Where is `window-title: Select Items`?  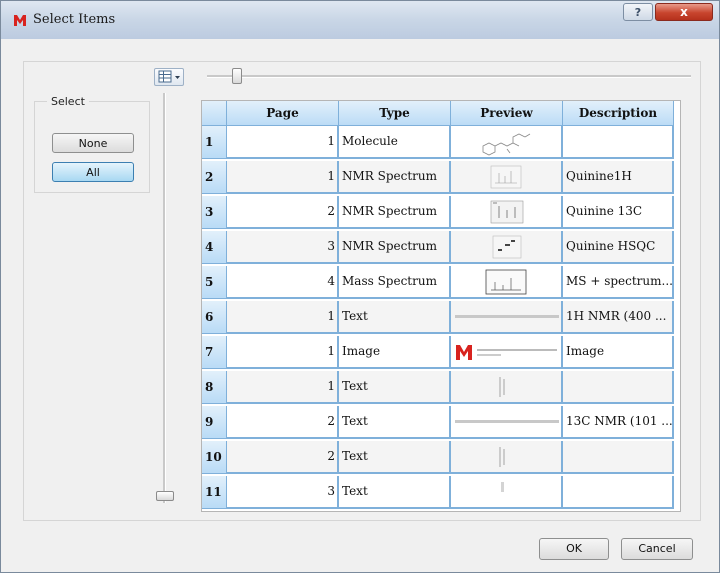
window-title: Select Items is located at coordinates (74, 19).